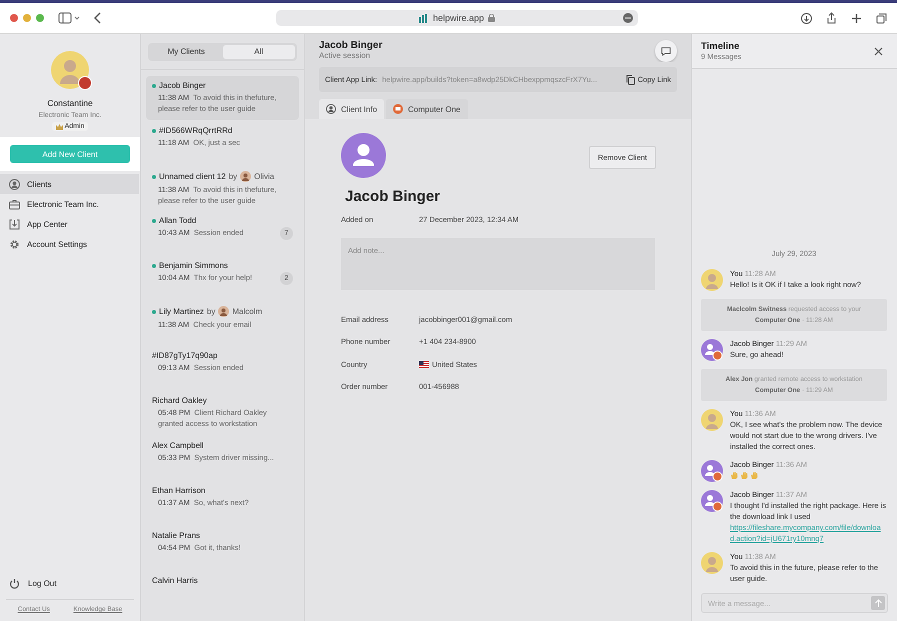 The image size is (897, 621). Describe the element at coordinates (427, 109) in the screenshot. I see `detail-tab: Computer One` at that location.